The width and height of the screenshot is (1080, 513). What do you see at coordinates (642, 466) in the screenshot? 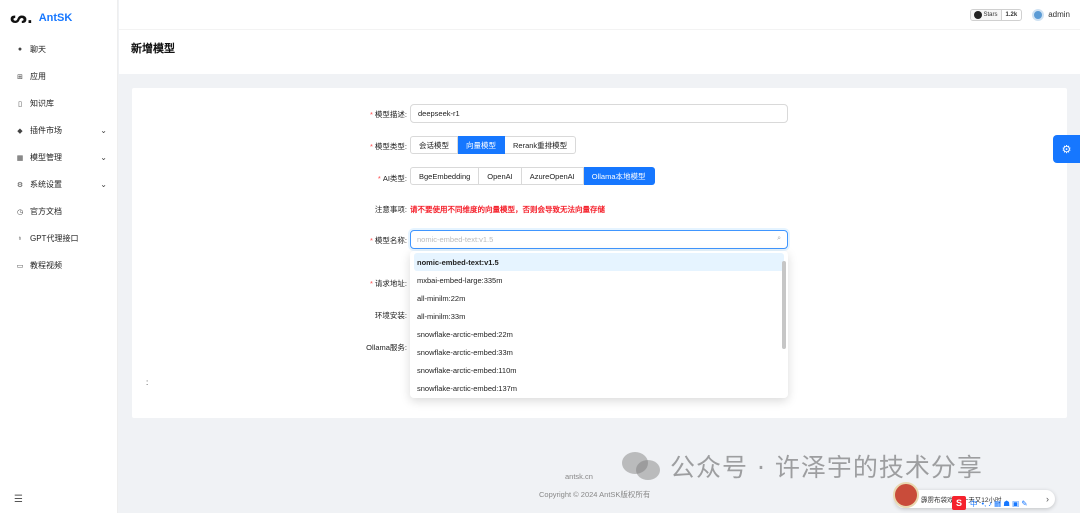
I see `wechat-icon` at bounding box center [642, 466].